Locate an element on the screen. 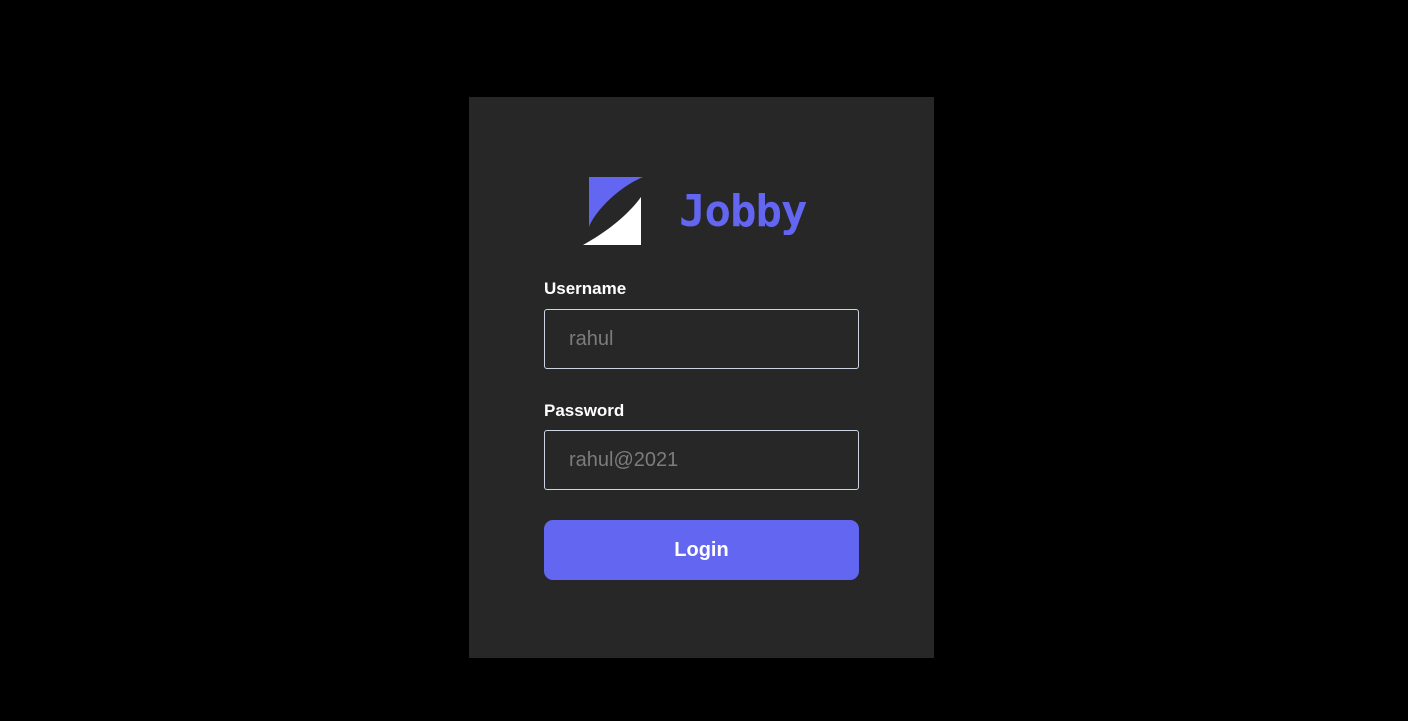 Image resolution: width=1408 pixels, height=721 pixels. username-label: Username is located at coordinates (585, 288).